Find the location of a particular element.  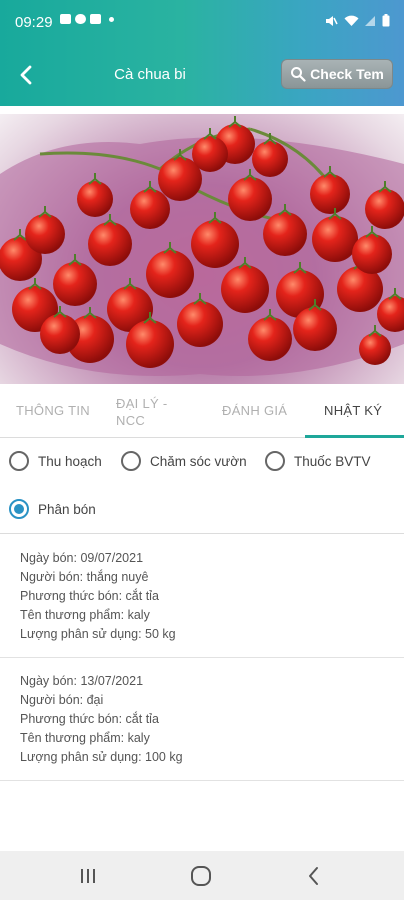

radio-label: Chăm sóc vườn is located at coordinates (198, 461).